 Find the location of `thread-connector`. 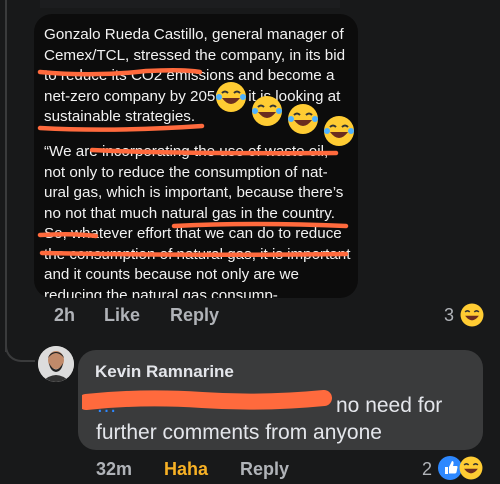

thread-connector is located at coordinates (20, 346).